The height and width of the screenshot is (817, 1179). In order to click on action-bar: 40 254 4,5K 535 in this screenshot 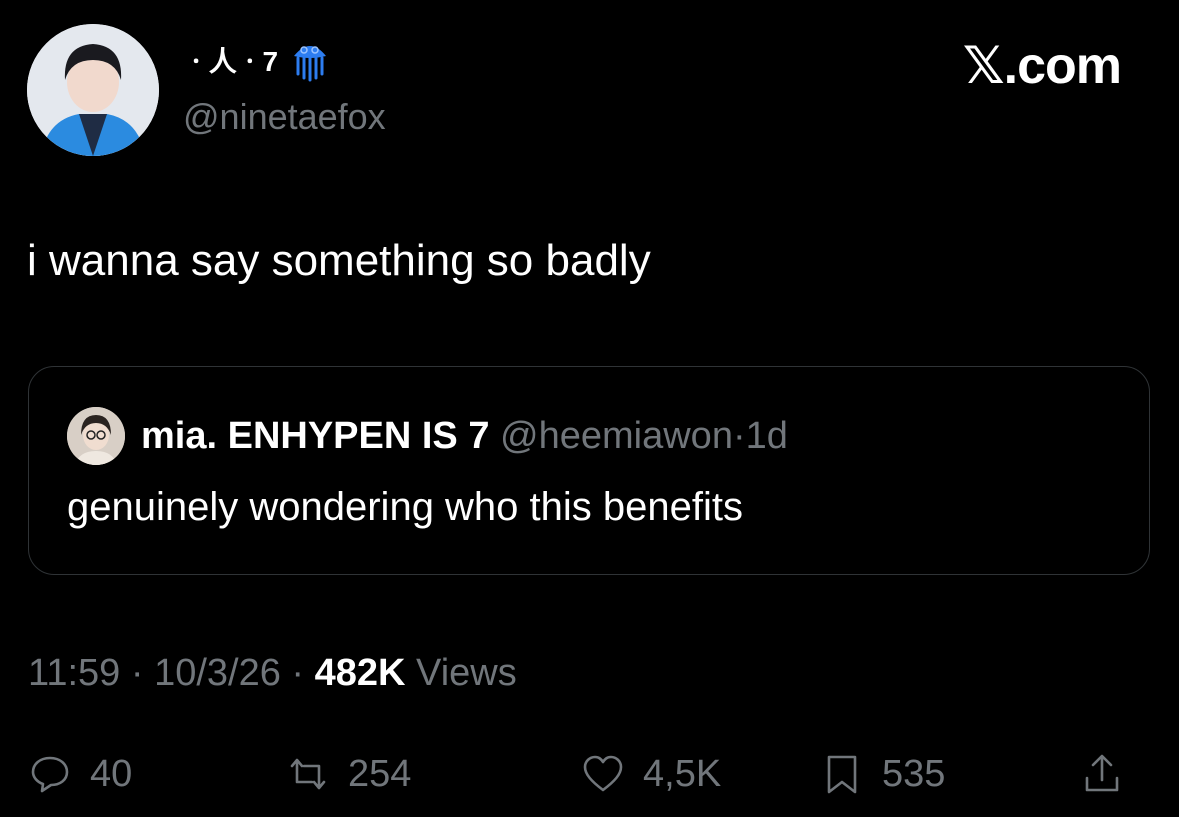, I will do `click(588, 777)`.